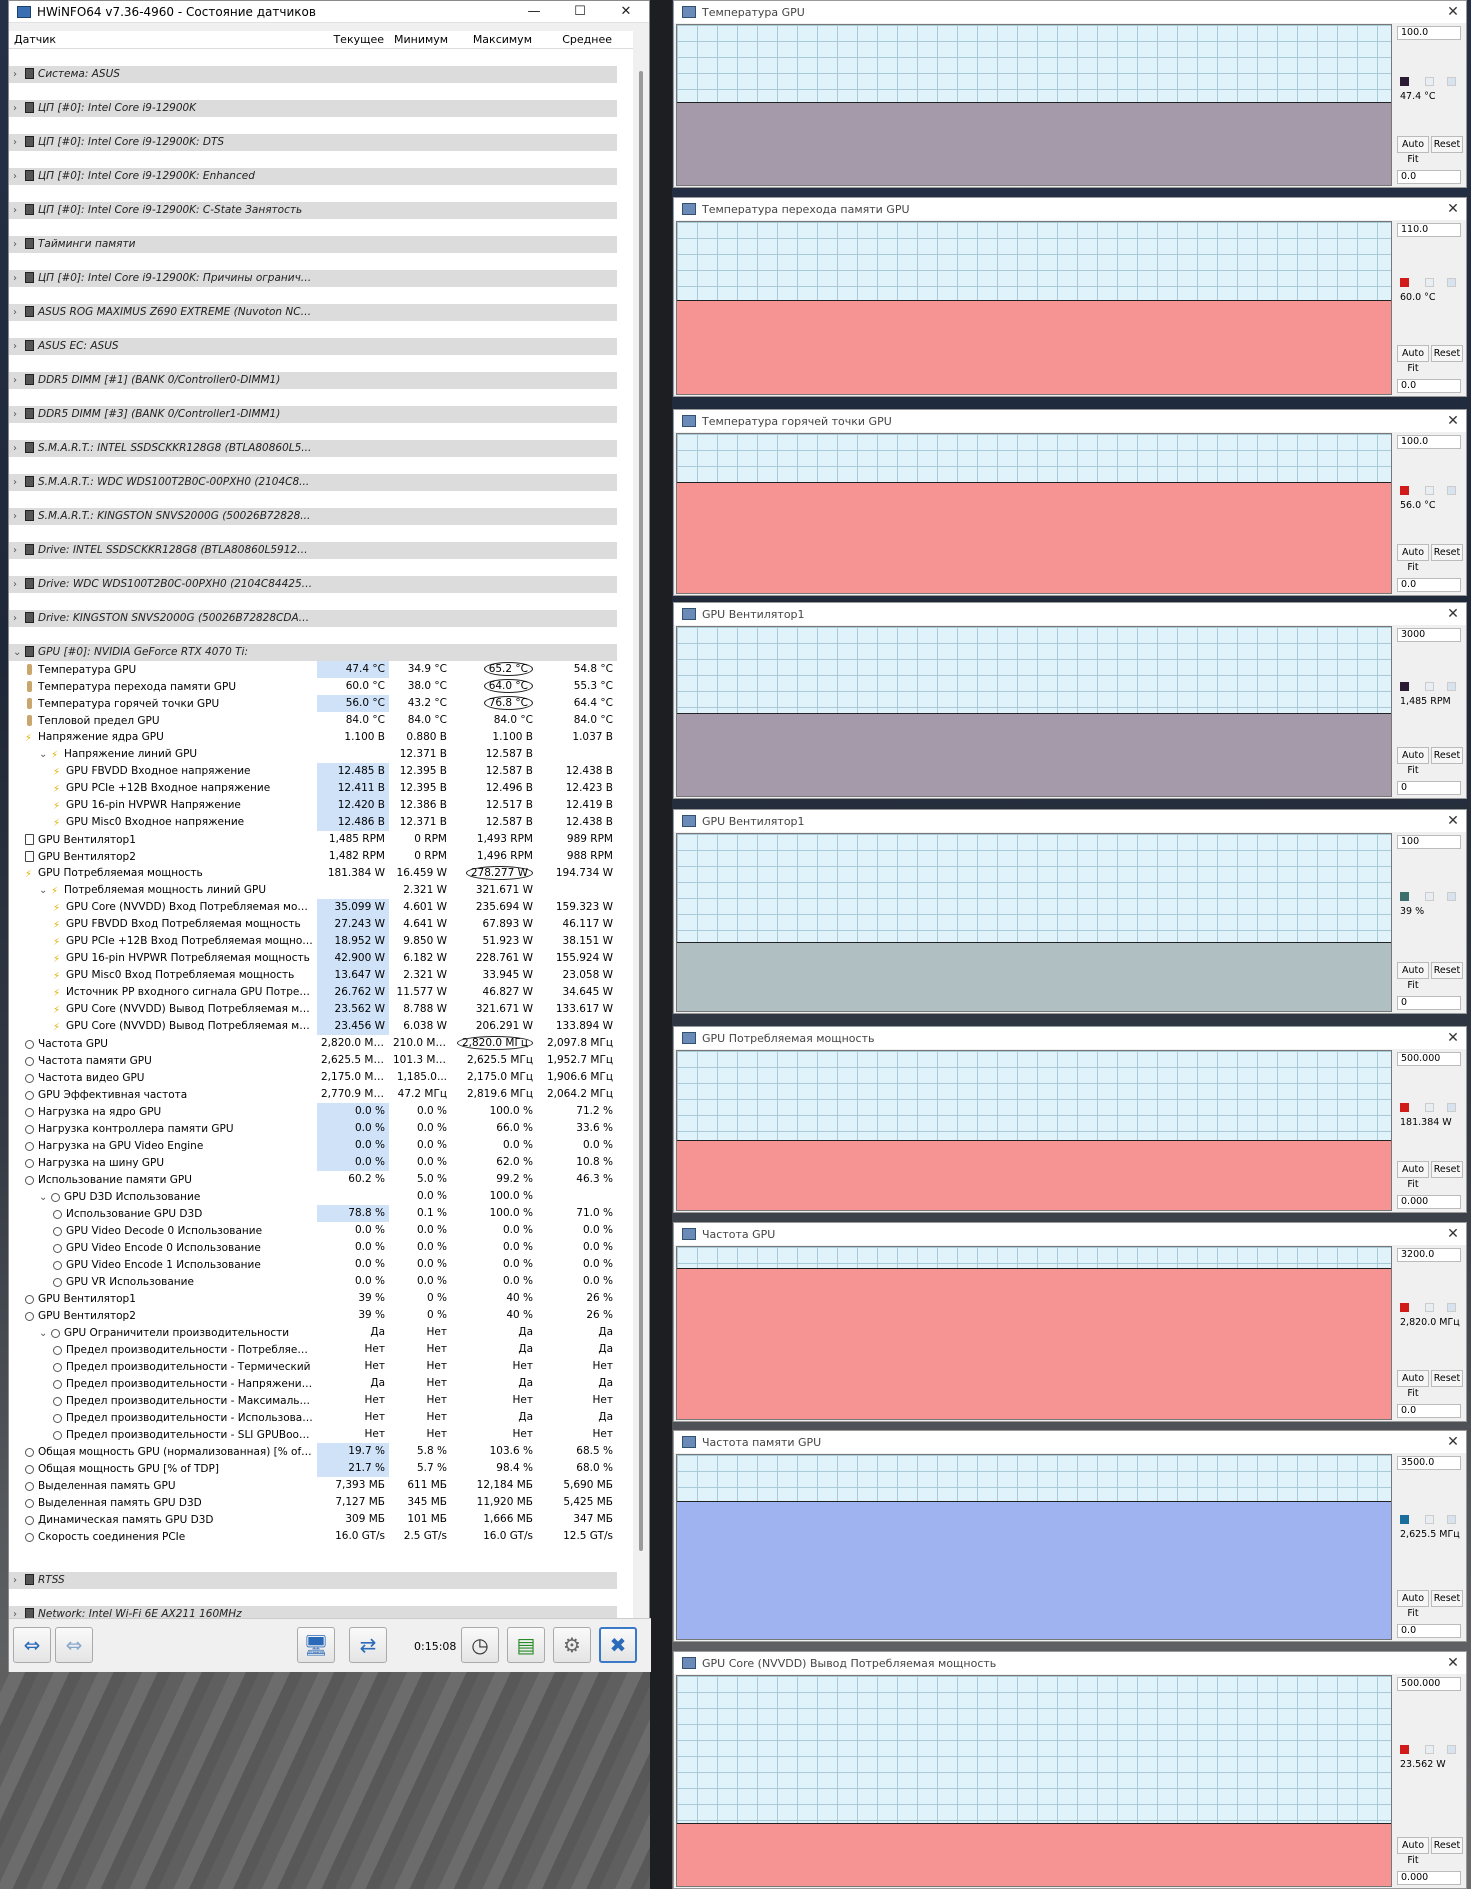 This screenshot has width=1471, height=1889. I want to click on group-row: › ЦП [#0]: Intel Core i9-12900K: Enhanced, so click(321, 168).